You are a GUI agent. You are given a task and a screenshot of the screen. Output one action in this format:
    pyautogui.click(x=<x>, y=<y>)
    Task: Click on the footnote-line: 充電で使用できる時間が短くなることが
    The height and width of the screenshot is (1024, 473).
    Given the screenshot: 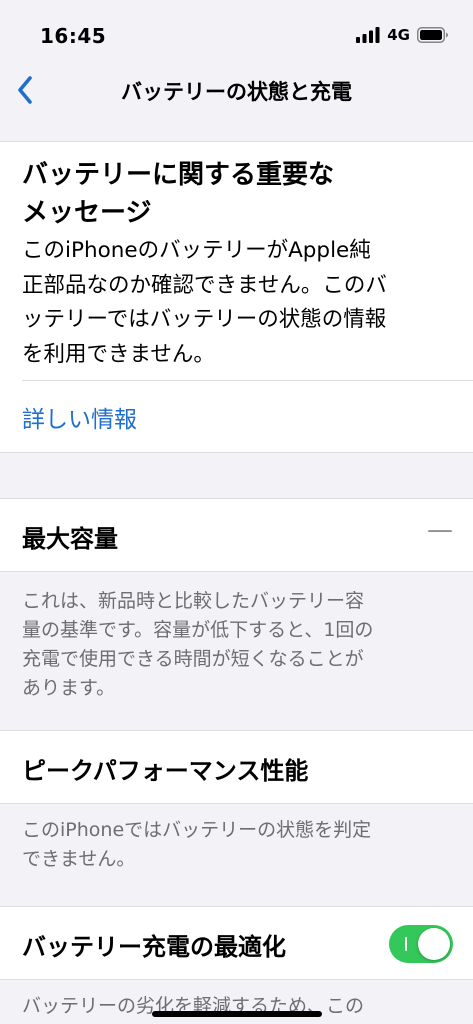 What is the action you would take?
    pyautogui.click(x=193, y=659)
    